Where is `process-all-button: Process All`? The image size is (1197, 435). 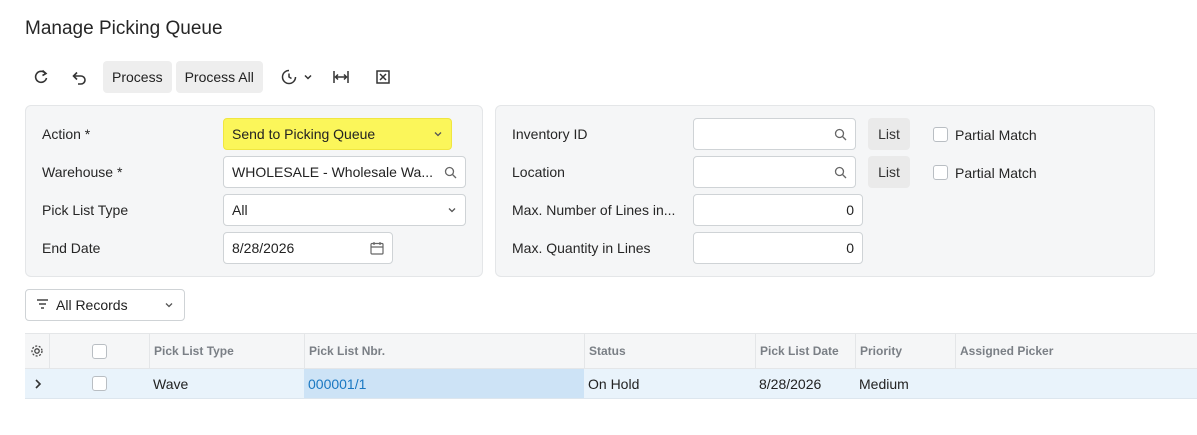
process-all-button: Process All is located at coordinates (219, 77).